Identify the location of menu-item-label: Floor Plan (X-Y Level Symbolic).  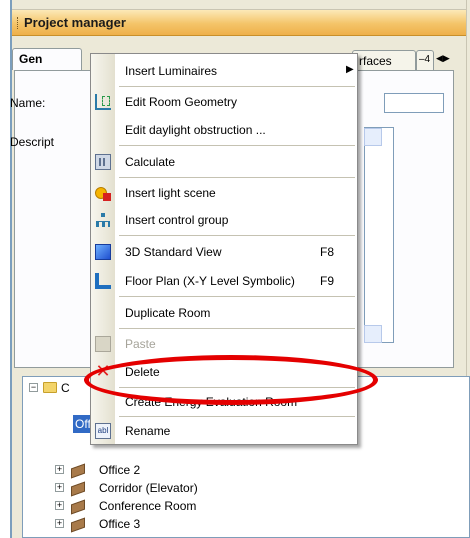
(210, 281).